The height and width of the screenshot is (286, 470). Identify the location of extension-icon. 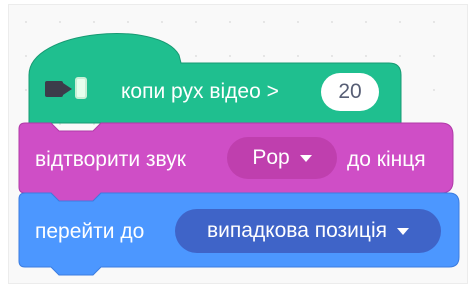
(81, 88).